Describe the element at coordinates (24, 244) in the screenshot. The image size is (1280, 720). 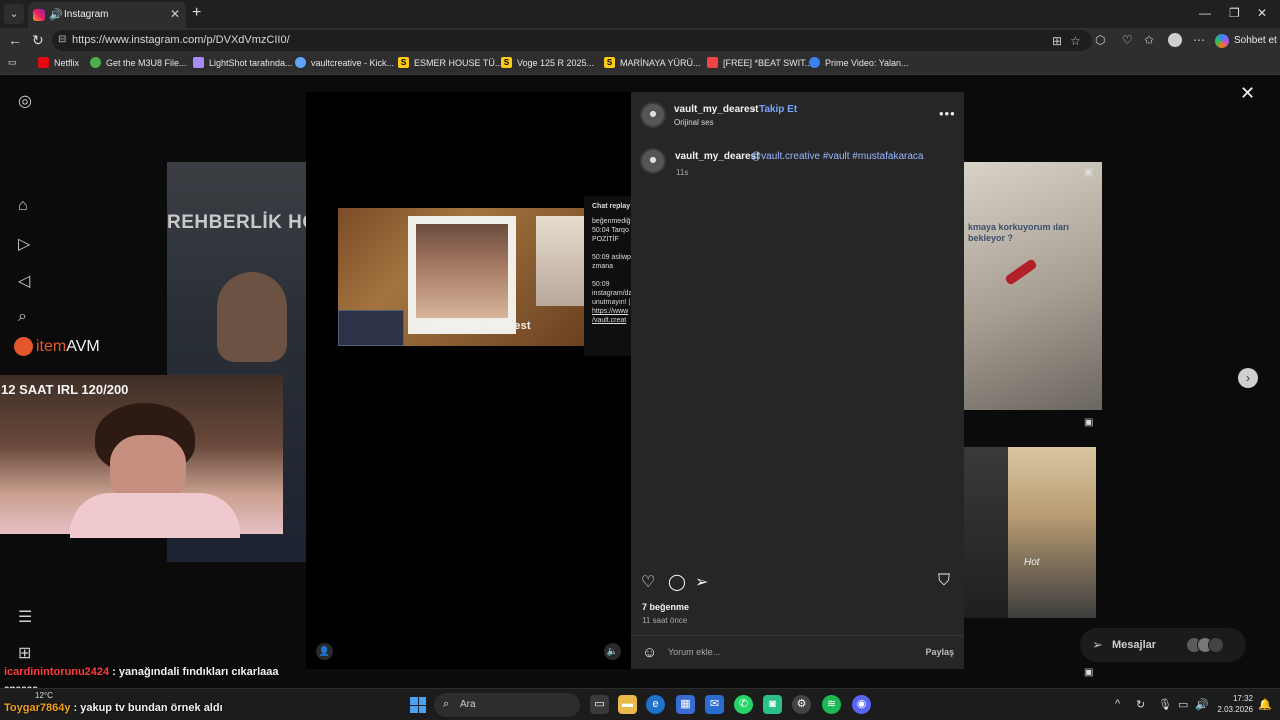
I see `reels-icon: ▷` at that location.